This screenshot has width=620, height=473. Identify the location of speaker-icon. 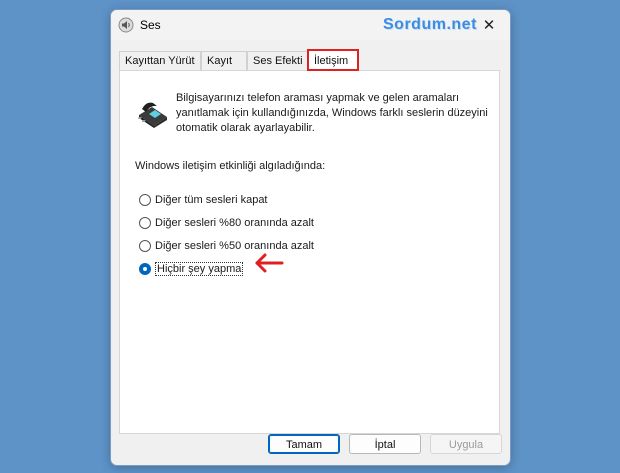
(126, 25).